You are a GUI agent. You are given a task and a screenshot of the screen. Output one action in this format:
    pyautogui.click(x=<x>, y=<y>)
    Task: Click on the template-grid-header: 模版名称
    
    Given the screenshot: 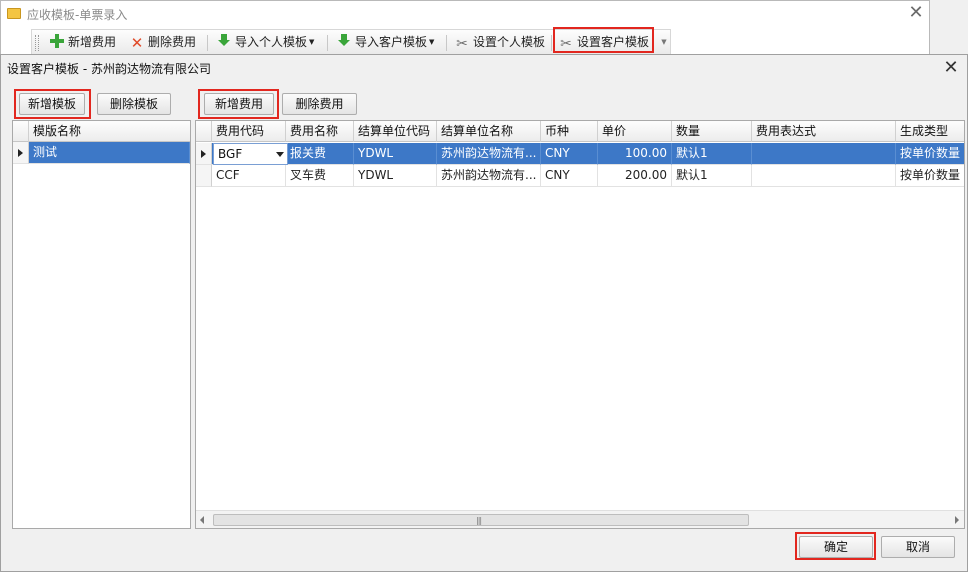 What is the action you would take?
    pyautogui.click(x=101, y=131)
    